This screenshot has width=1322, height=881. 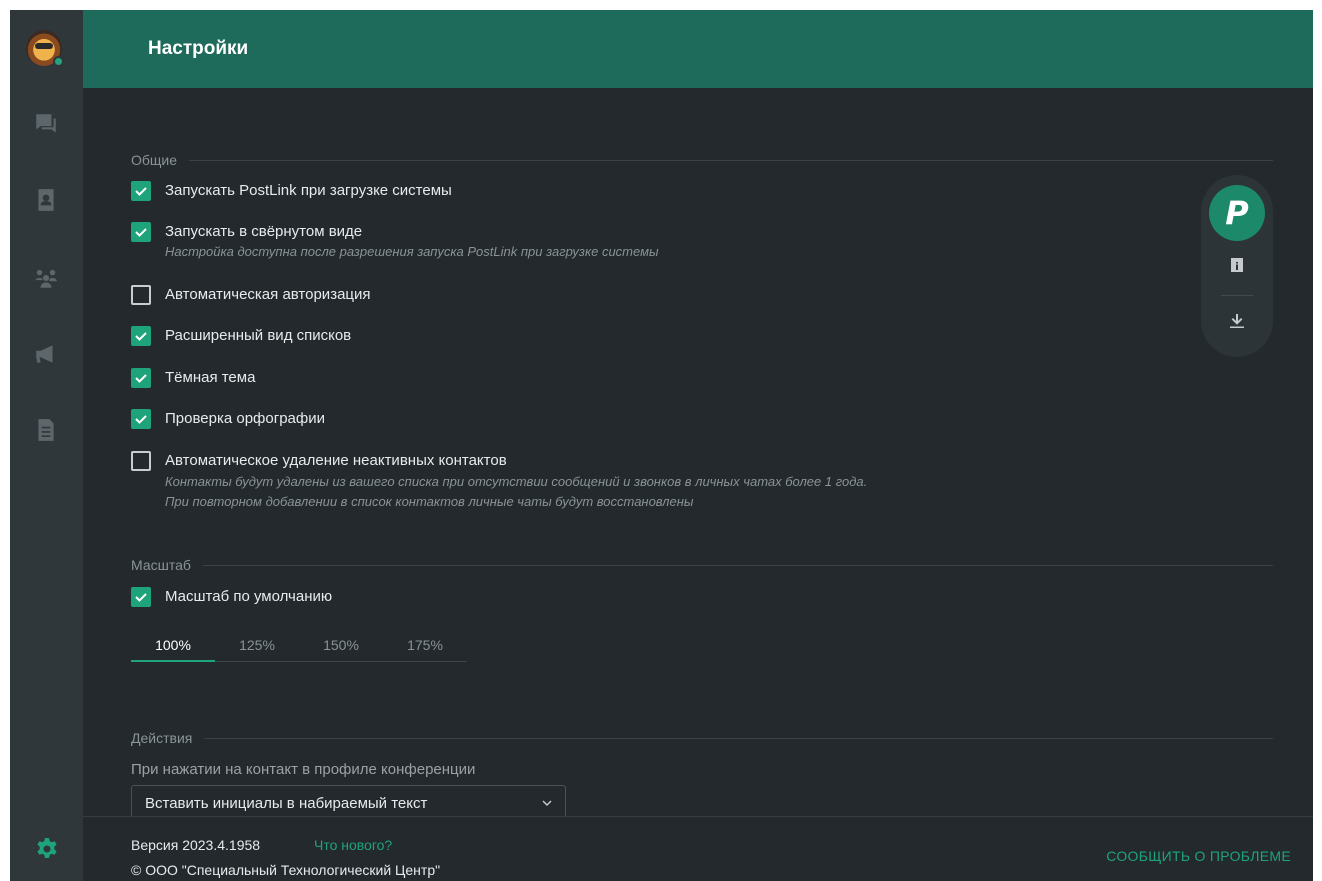 I want to click on tab-scale-100: 100%, so click(x=173, y=646).